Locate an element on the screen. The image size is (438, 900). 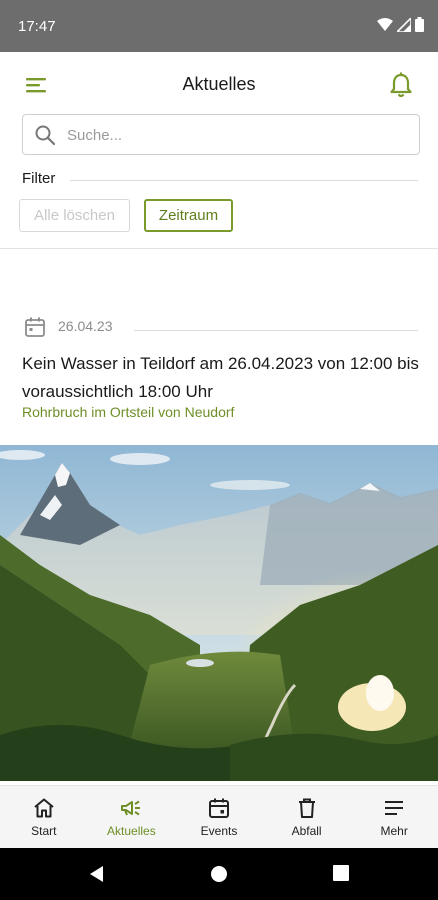
recents-icon is located at coordinates (341, 873).